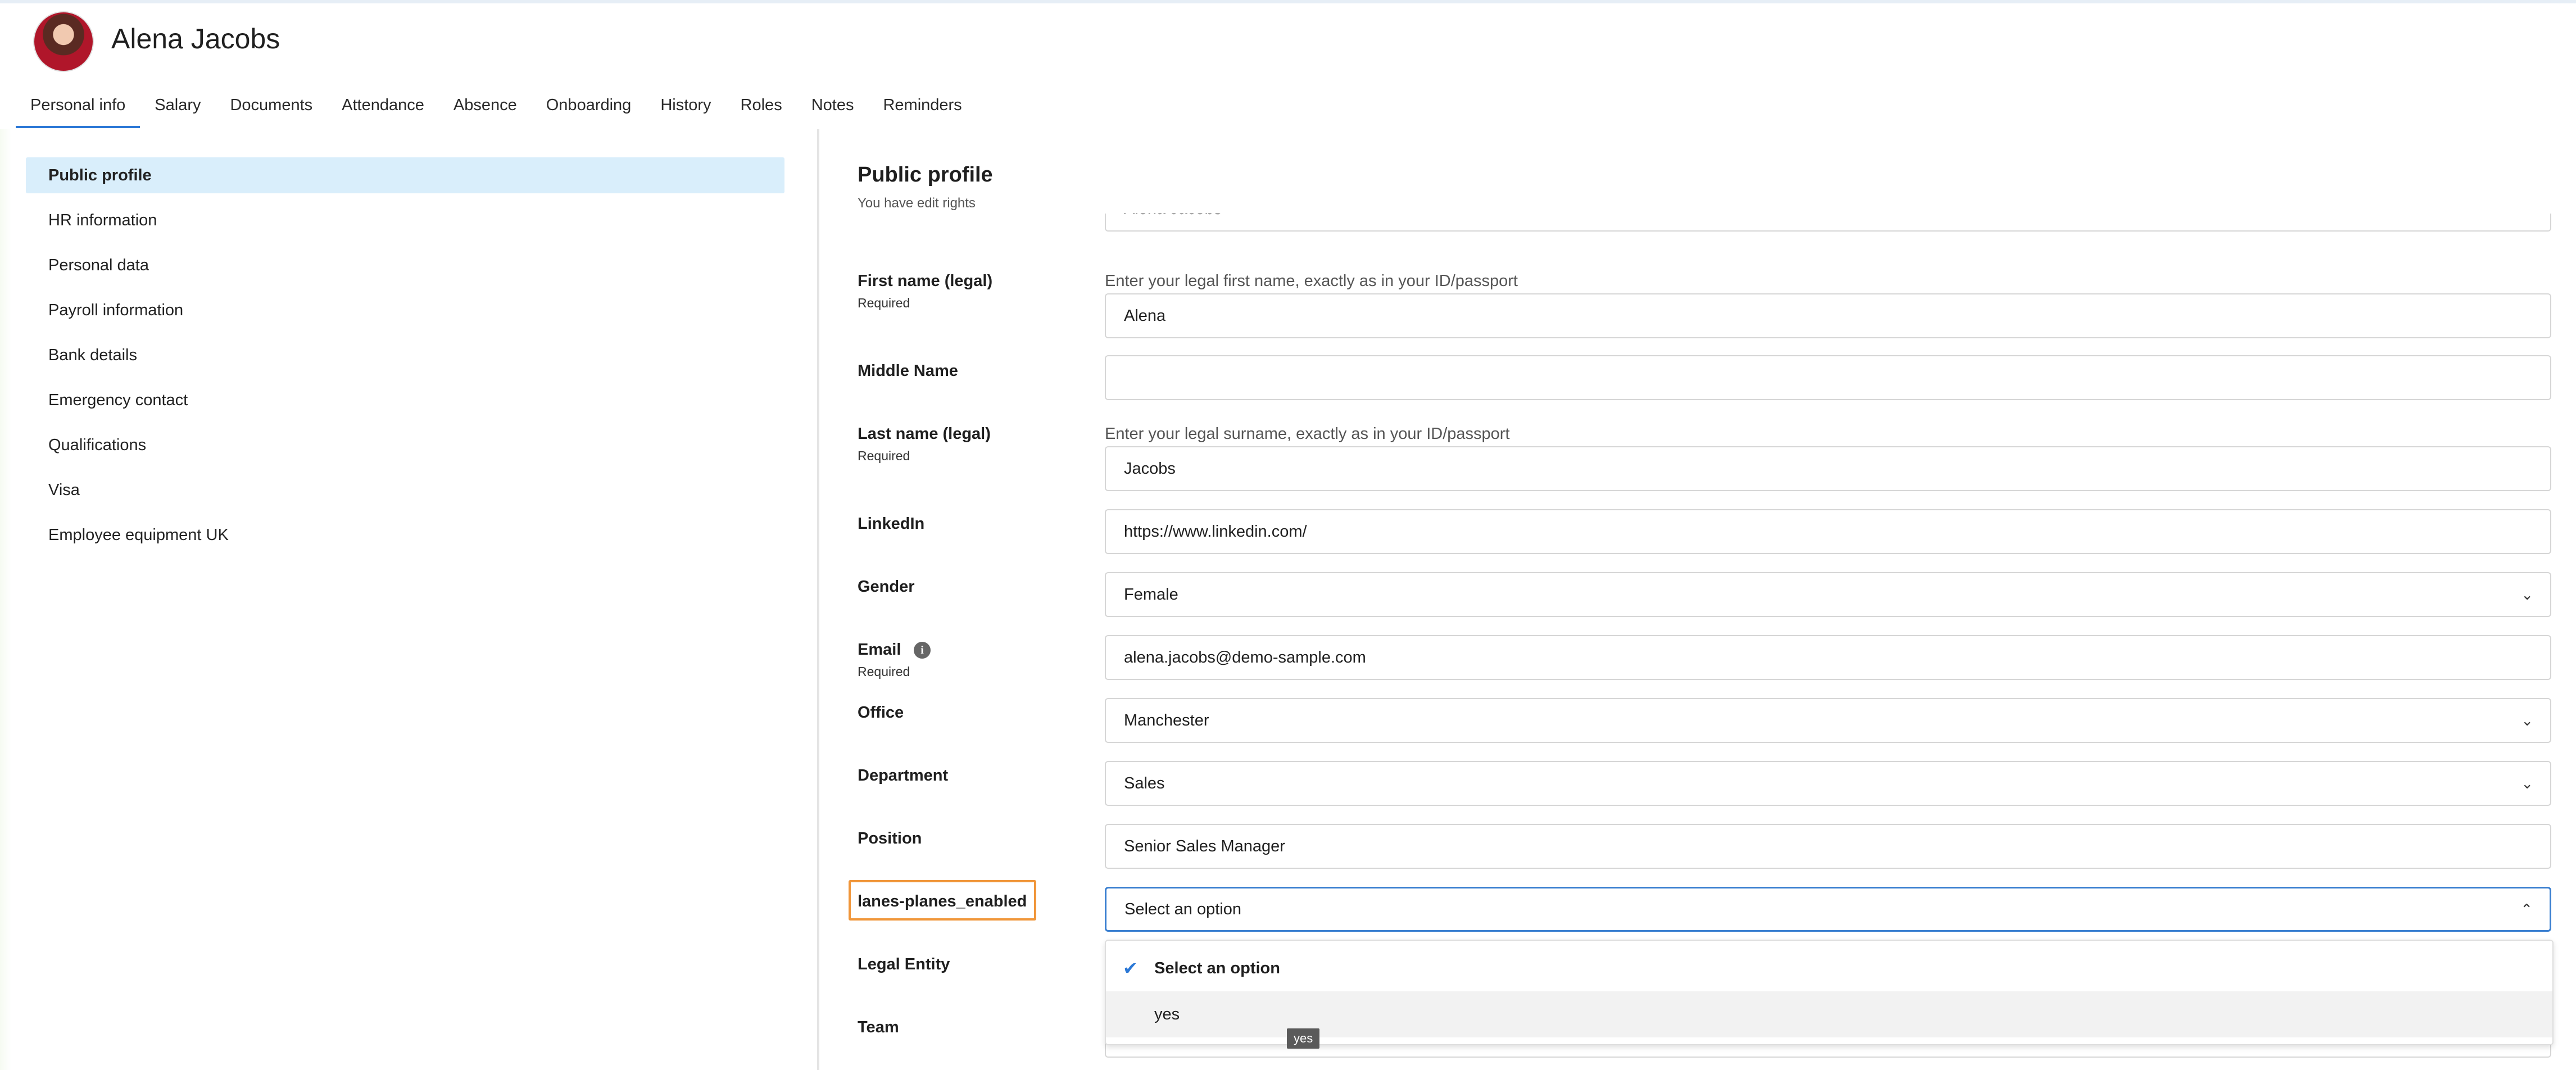  Describe the element at coordinates (1166, 720) in the screenshot. I see `office-value: Manchester` at that location.